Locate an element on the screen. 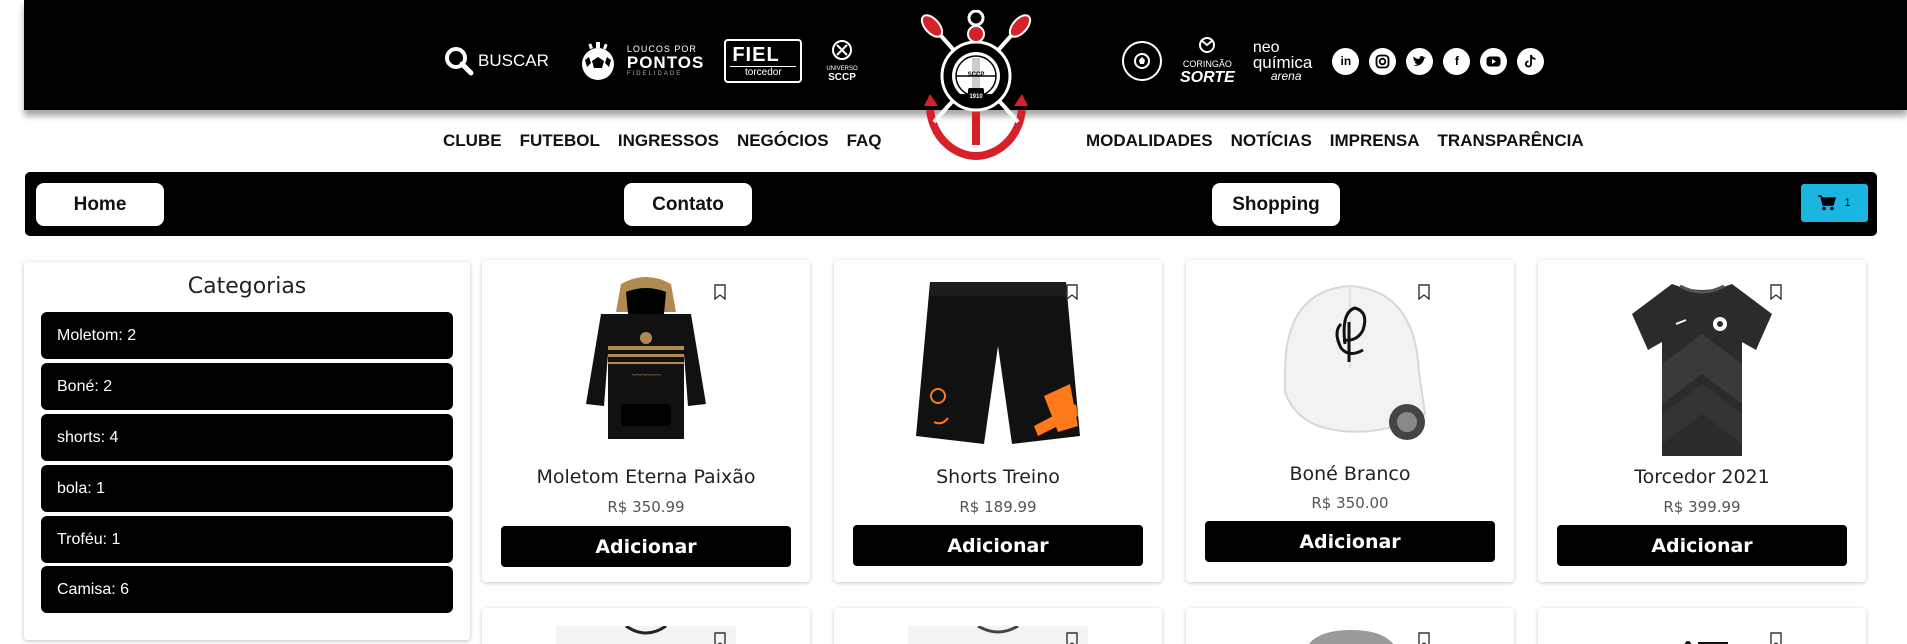  search-button: BUSCAR is located at coordinates (496, 61).